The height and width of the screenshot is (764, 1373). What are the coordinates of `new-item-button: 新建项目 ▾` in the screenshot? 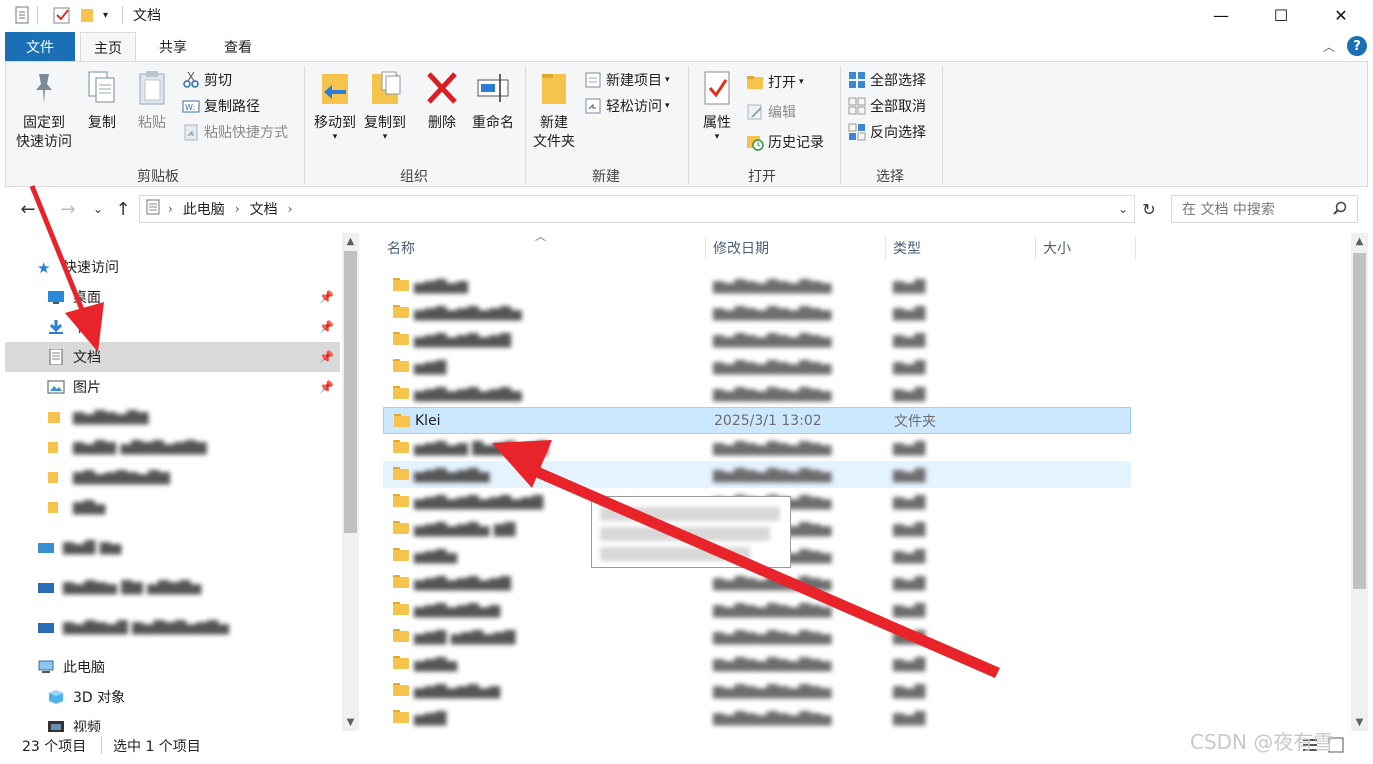 It's located at (627, 80).